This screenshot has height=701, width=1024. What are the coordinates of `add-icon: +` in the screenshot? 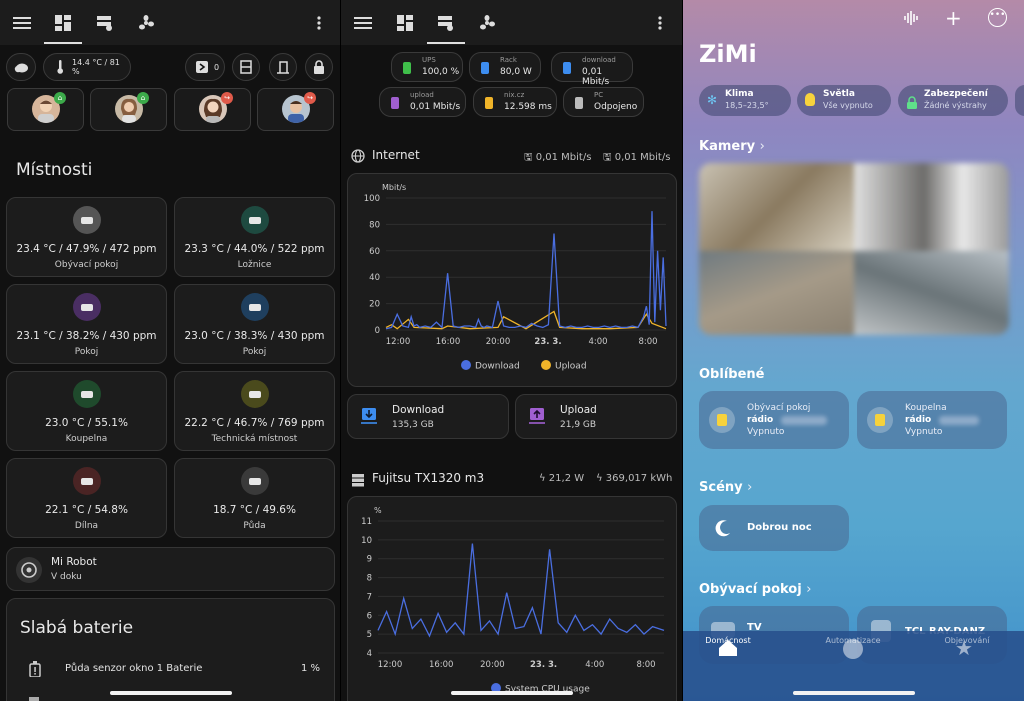 It's located at (953, 18).